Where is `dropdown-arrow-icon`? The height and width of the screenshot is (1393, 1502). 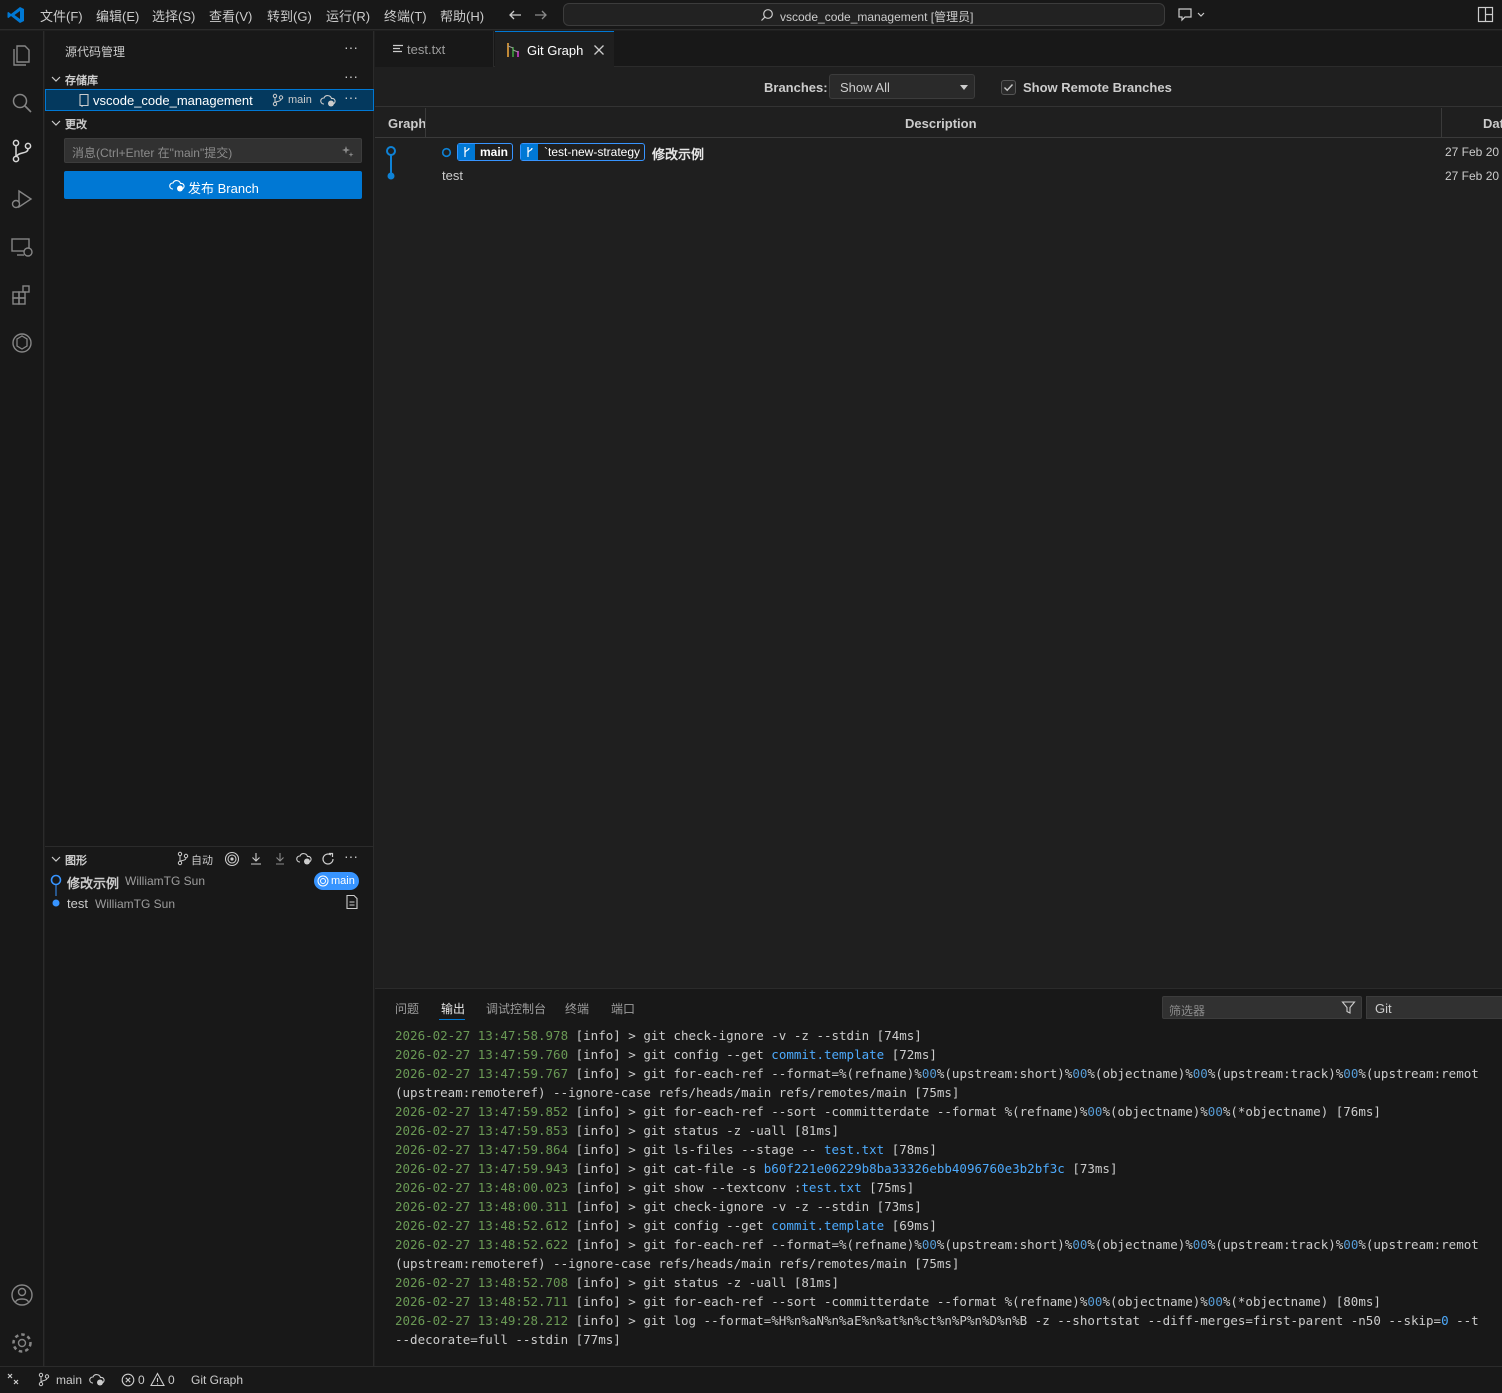 dropdown-arrow-icon is located at coordinates (964, 87).